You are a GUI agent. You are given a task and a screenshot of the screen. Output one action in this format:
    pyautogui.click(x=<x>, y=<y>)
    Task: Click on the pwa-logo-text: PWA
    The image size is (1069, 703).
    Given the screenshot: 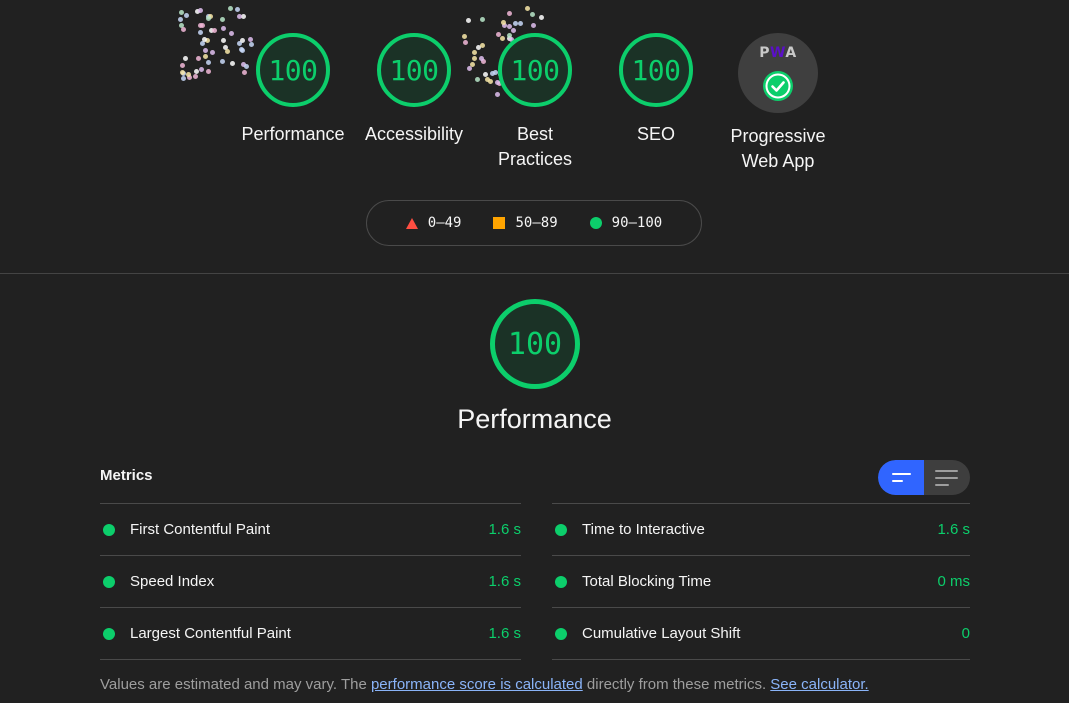 What is the action you would take?
    pyautogui.click(x=778, y=53)
    